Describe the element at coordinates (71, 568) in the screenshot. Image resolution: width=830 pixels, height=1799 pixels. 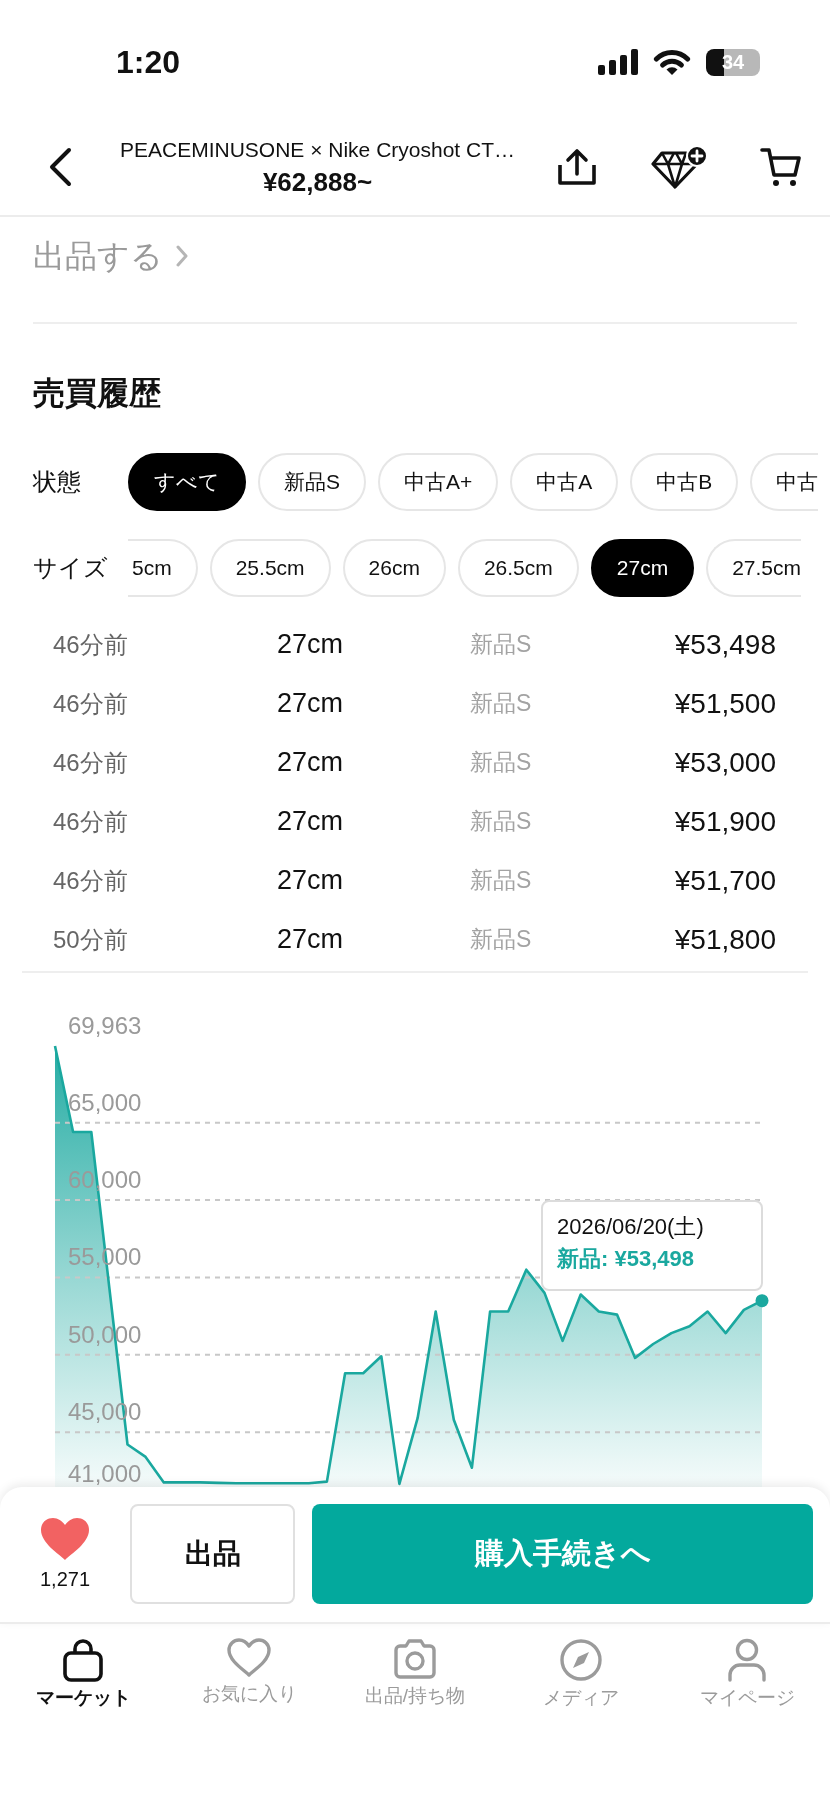
I see `filter-label: サイズ` at that location.